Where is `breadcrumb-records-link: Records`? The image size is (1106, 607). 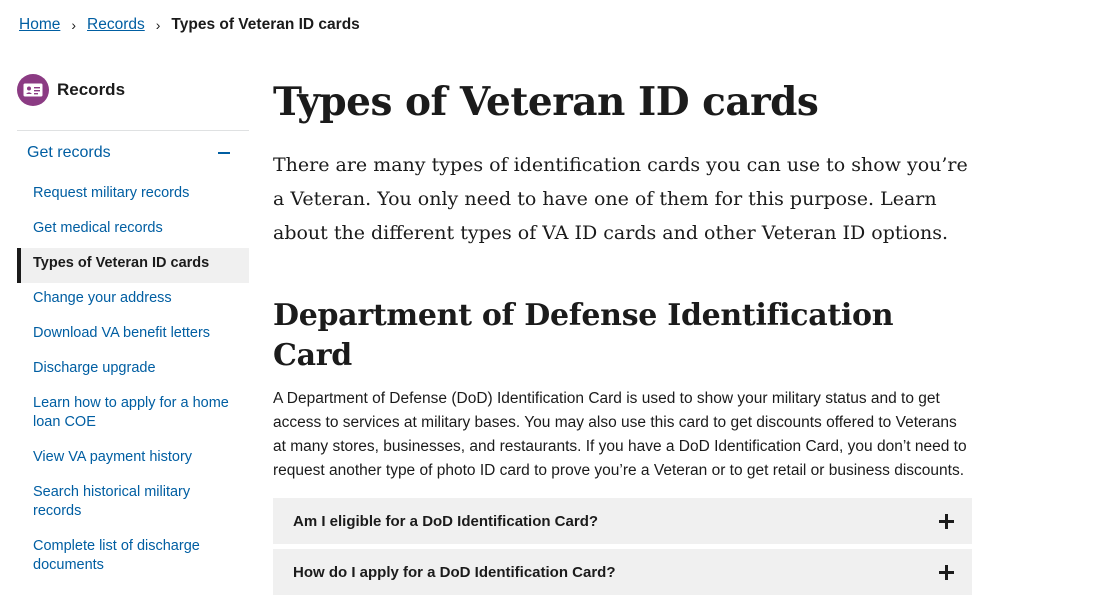 breadcrumb-records-link: Records is located at coordinates (116, 25).